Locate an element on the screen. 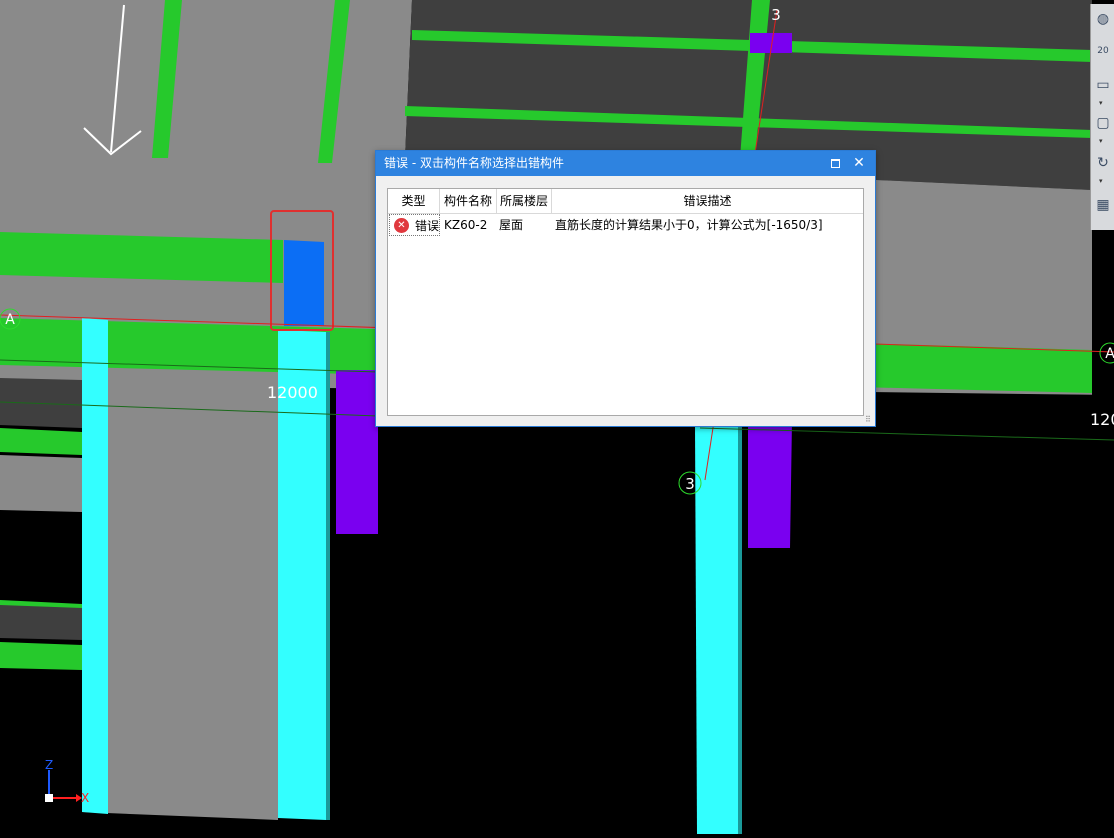 The width and height of the screenshot is (1114, 838). wall-lower is located at coordinates (180, 600).